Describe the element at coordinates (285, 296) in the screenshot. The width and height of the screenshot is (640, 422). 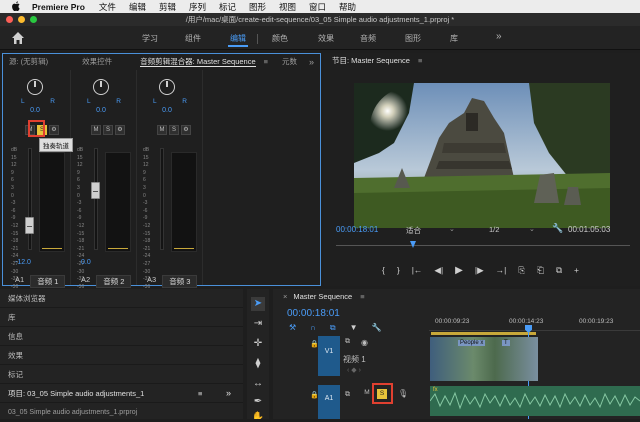
I see `close-sequence-button: ×` at that location.